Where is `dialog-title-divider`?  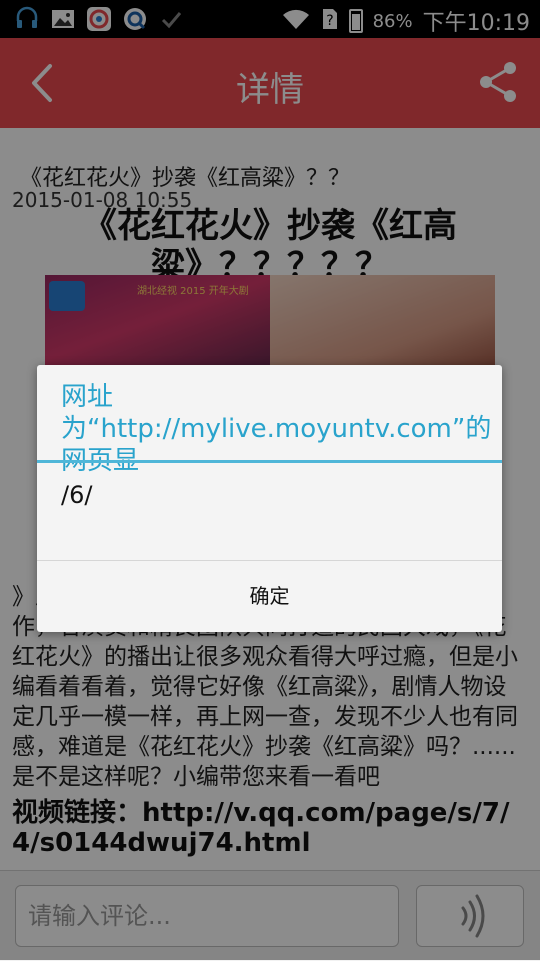
dialog-title-divider is located at coordinates (269, 461).